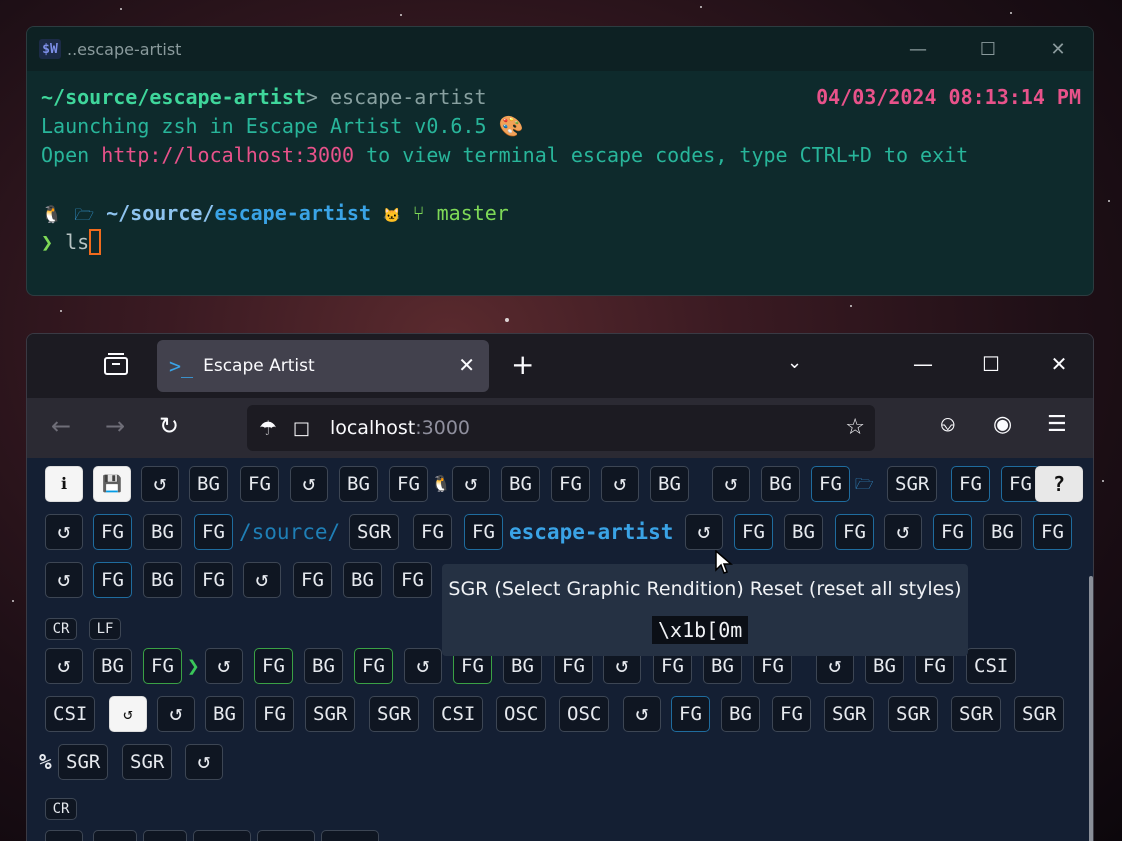 The image size is (1122, 841). What do you see at coordinates (105, 629) in the screenshot?
I see `lf-chip: LF` at bounding box center [105, 629].